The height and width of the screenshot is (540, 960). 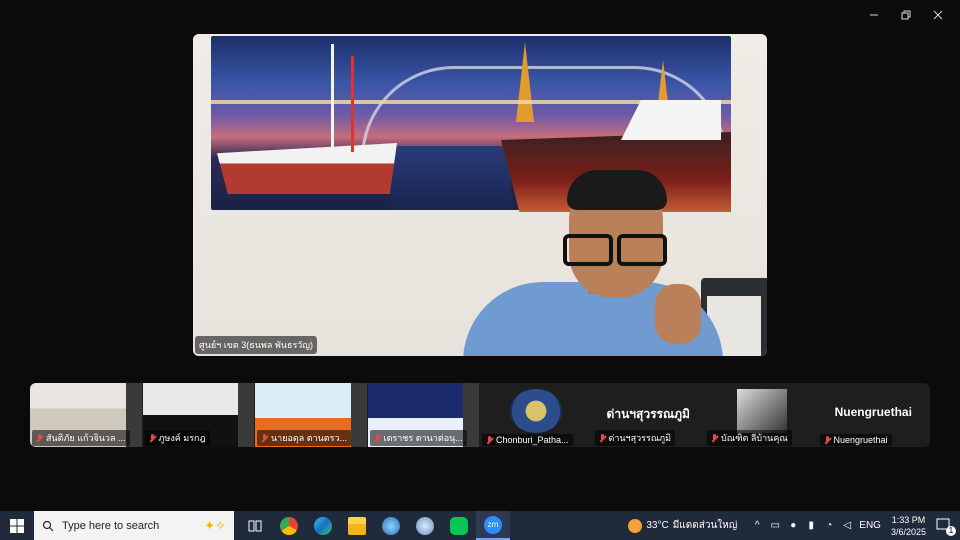 What do you see at coordinates (657, 525) in the screenshot?
I see `weather-temperature: 33°C` at bounding box center [657, 525].